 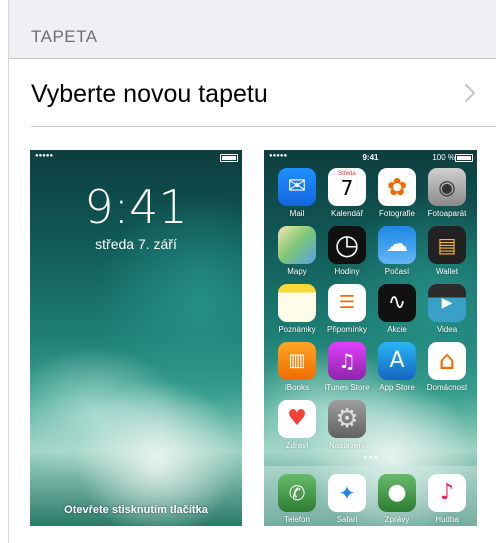 What do you see at coordinates (136, 510) in the screenshot?
I see `unlock-hint: Otevřete stisknutím tlačítka` at bounding box center [136, 510].